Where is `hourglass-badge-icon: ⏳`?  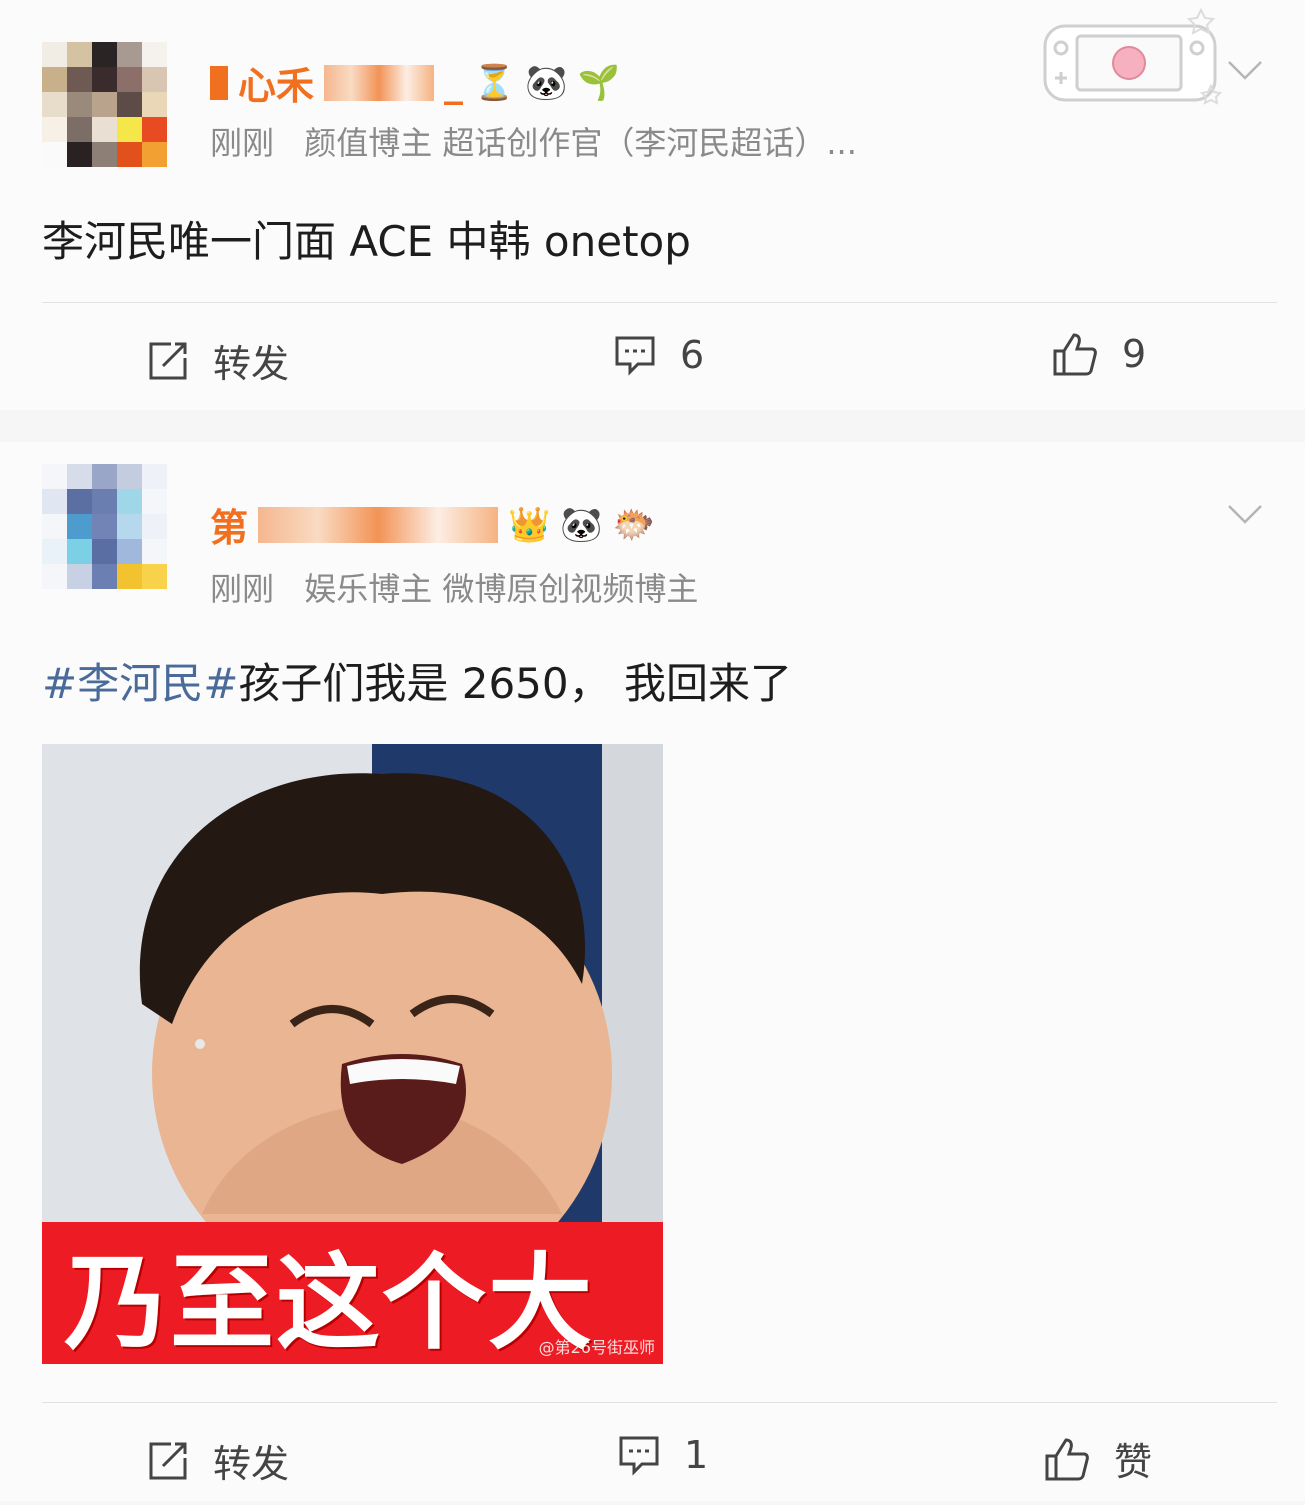 hourglass-badge-icon: ⏳ is located at coordinates (494, 82).